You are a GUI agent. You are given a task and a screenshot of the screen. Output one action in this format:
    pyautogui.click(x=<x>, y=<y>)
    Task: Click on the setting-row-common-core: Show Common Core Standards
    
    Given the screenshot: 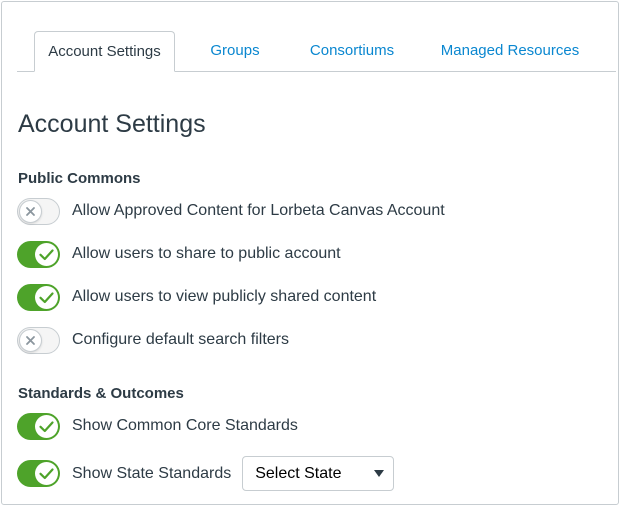 What is the action you would take?
    pyautogui.click(x=157, y=426)
    